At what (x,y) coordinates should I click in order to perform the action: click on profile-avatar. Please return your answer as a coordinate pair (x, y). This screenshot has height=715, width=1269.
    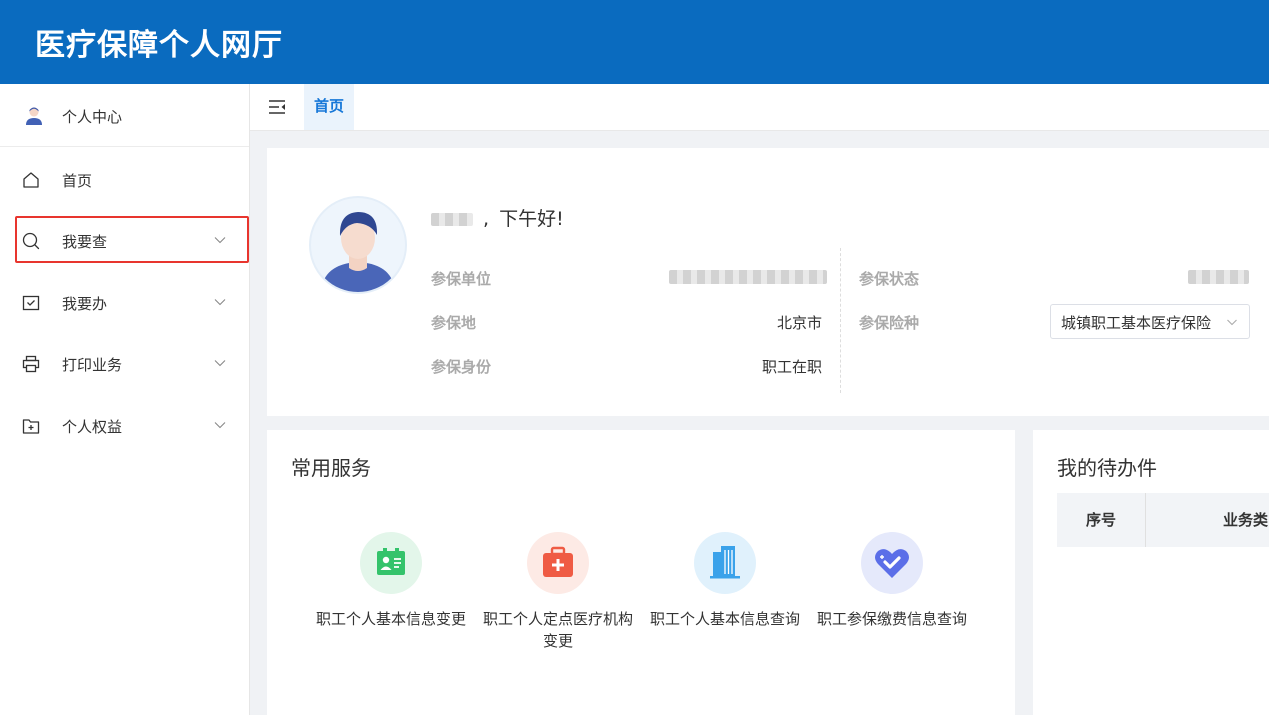
    Looking at the image, I should click on (358, 245).